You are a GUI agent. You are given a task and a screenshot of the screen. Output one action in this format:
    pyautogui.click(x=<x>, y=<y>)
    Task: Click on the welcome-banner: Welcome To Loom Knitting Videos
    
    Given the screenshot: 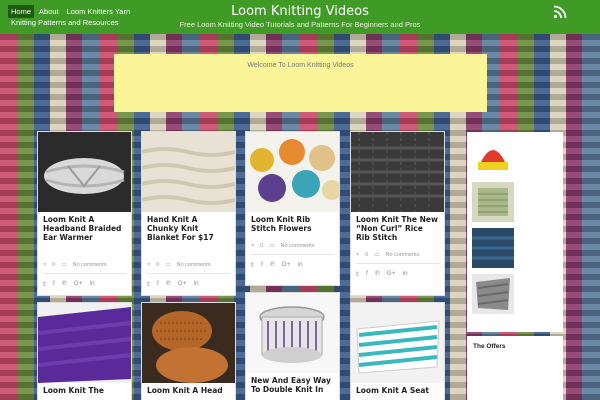 What is the action you would take?
    pyautogui.click(x=300, y=83)
    